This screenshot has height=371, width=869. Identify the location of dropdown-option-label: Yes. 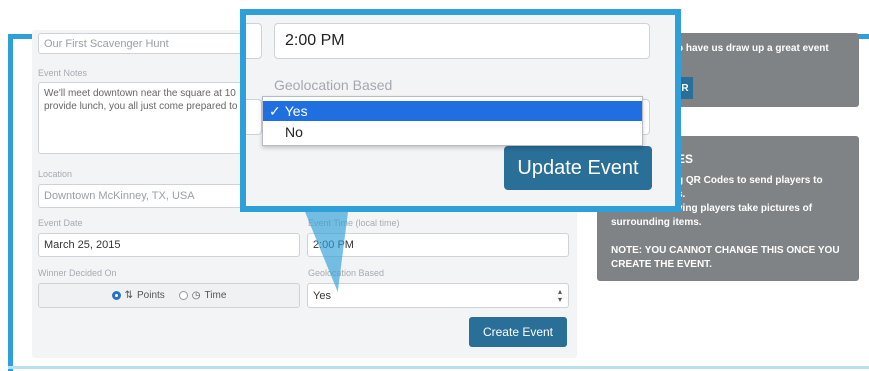
(296, 111).